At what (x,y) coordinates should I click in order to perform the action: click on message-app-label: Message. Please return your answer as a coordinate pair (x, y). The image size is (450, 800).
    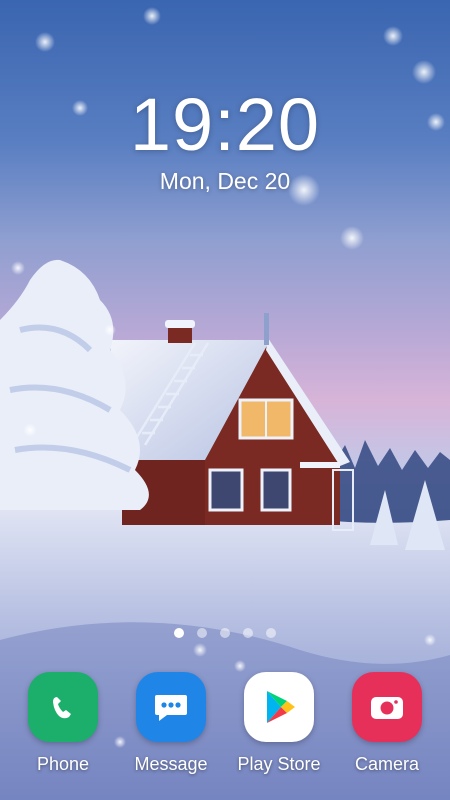
    Looking at the image, I should click on (171, 764).